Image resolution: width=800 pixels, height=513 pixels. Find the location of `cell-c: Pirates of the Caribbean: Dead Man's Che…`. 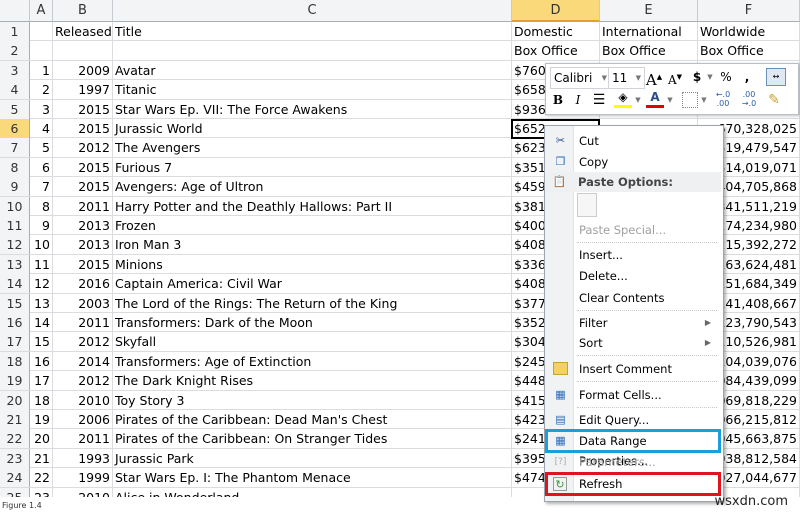

cell-c: Pirates of the Caribbean: Dead Man's Che… is located at coordinates (312, 419).